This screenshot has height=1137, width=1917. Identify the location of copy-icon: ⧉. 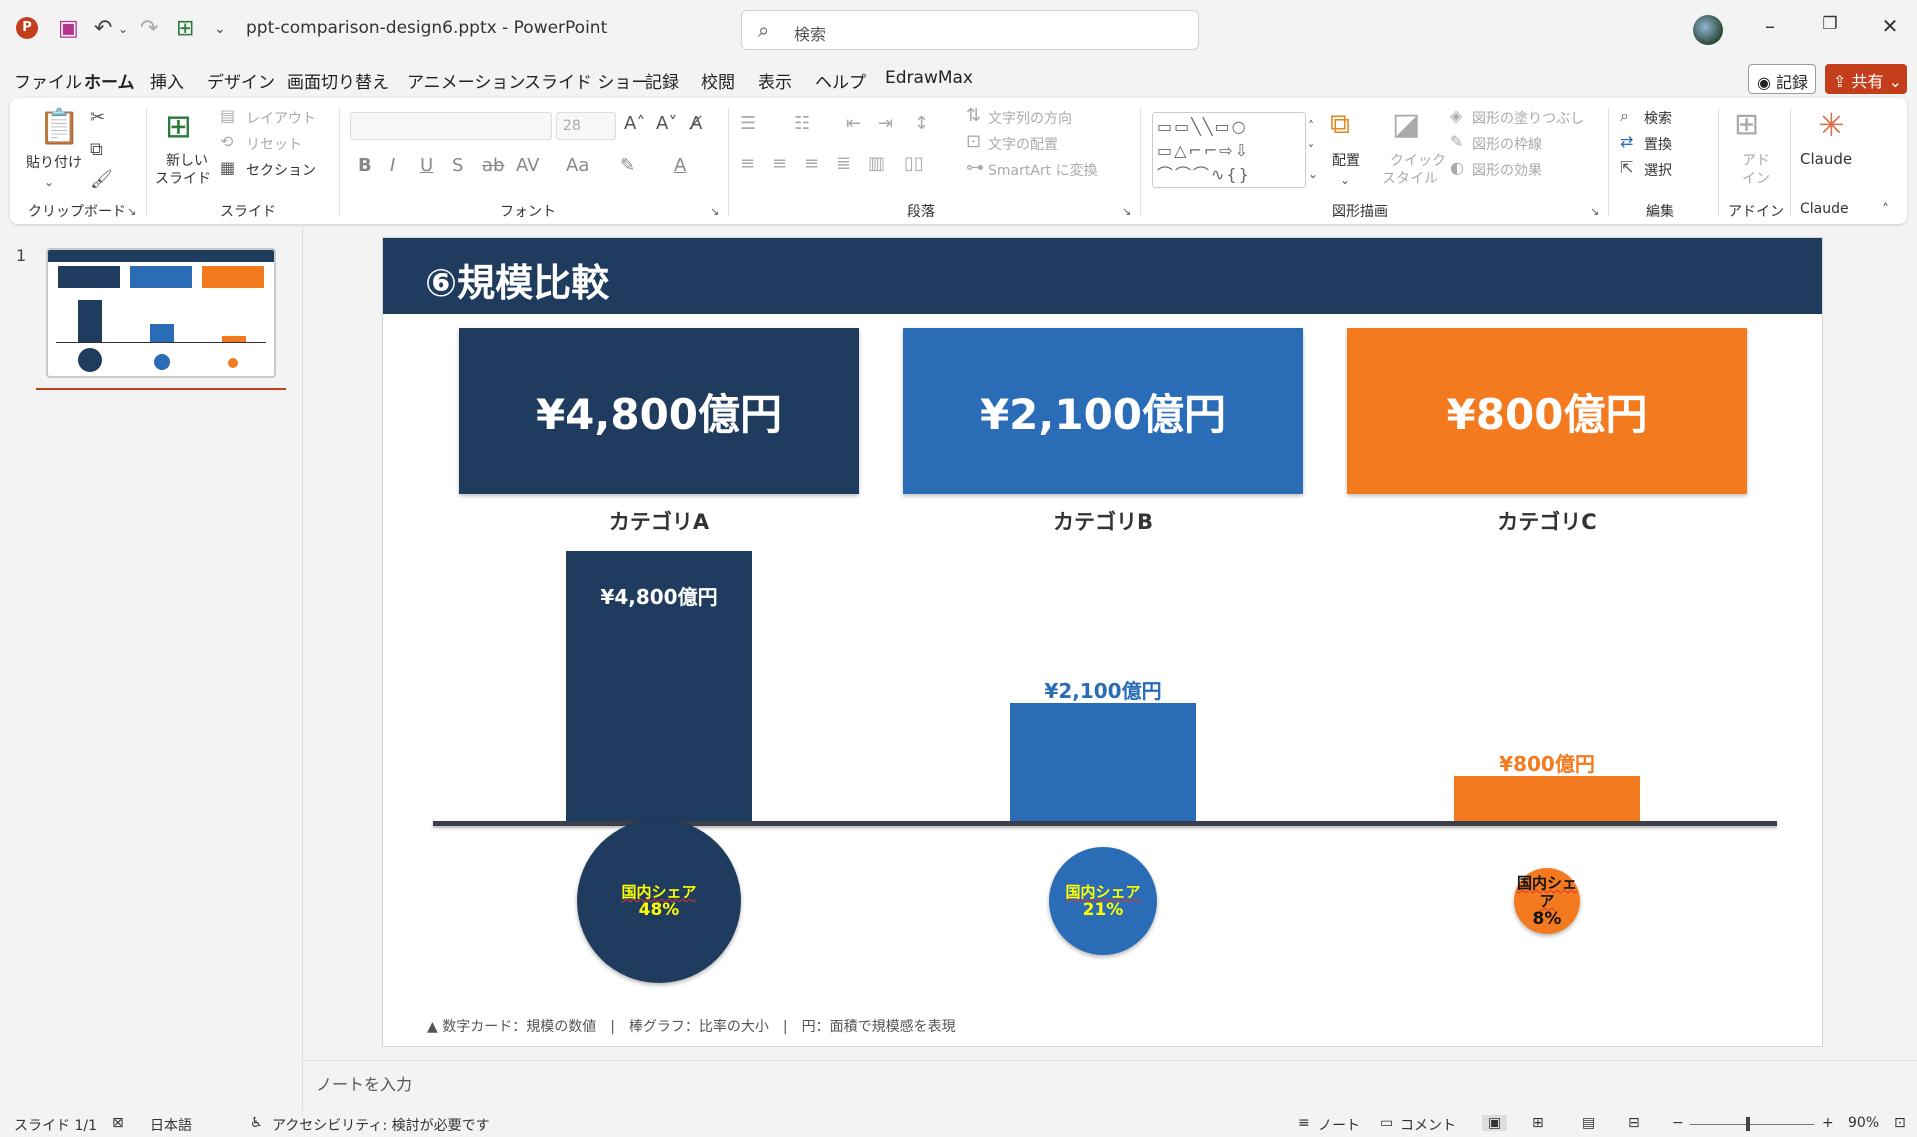
(96, 150).